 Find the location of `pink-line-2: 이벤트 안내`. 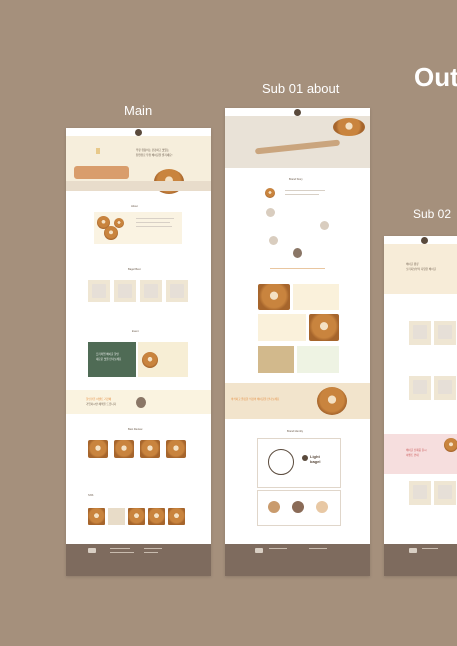

pink-line-2: 이벤트 안내 is located at coordinates (412, 455).